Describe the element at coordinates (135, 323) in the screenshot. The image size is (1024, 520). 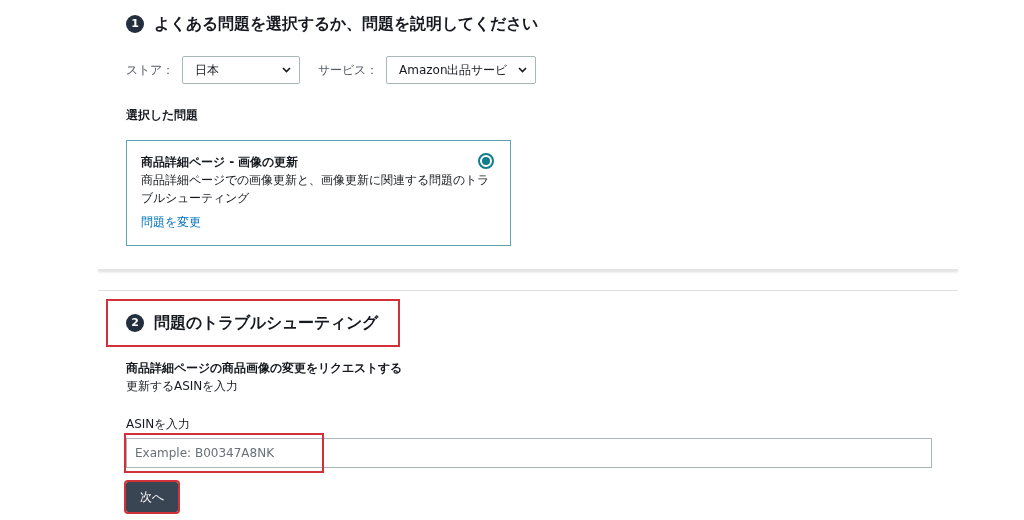
I see `step-number: 2` at that location.